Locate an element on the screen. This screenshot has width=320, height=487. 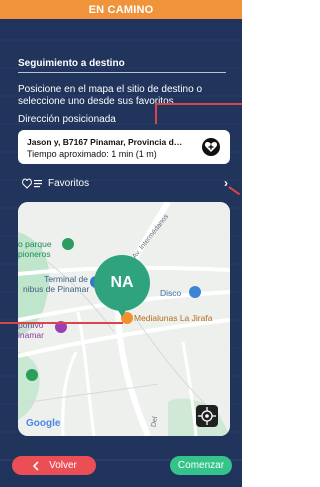
screen-title: EN CAMINO is located at coordinates (121, 9).